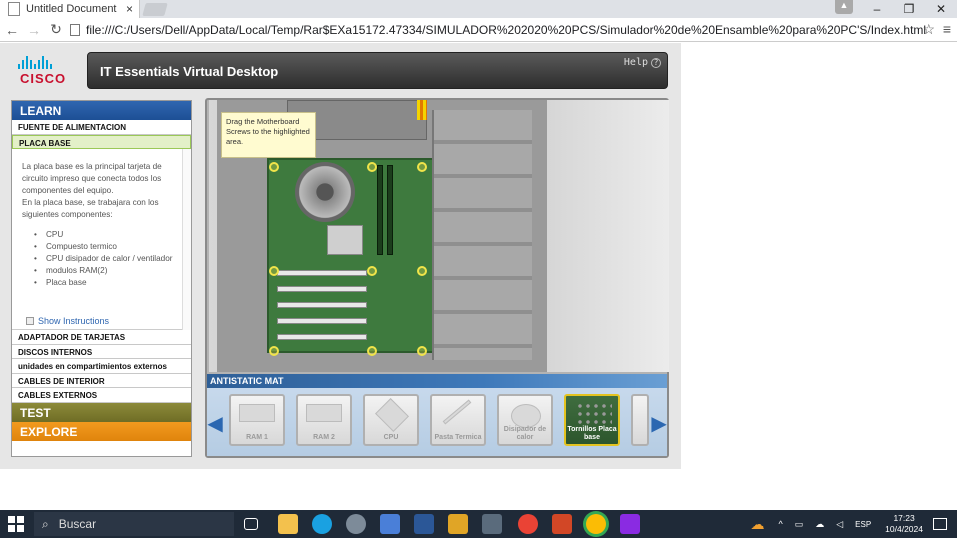 This screenshot has height=538, width=957. What do you see at coordinates (819, 524) in the screenshot?
I see `onedrive-icon: ☁` at bounding box center [819, 524].